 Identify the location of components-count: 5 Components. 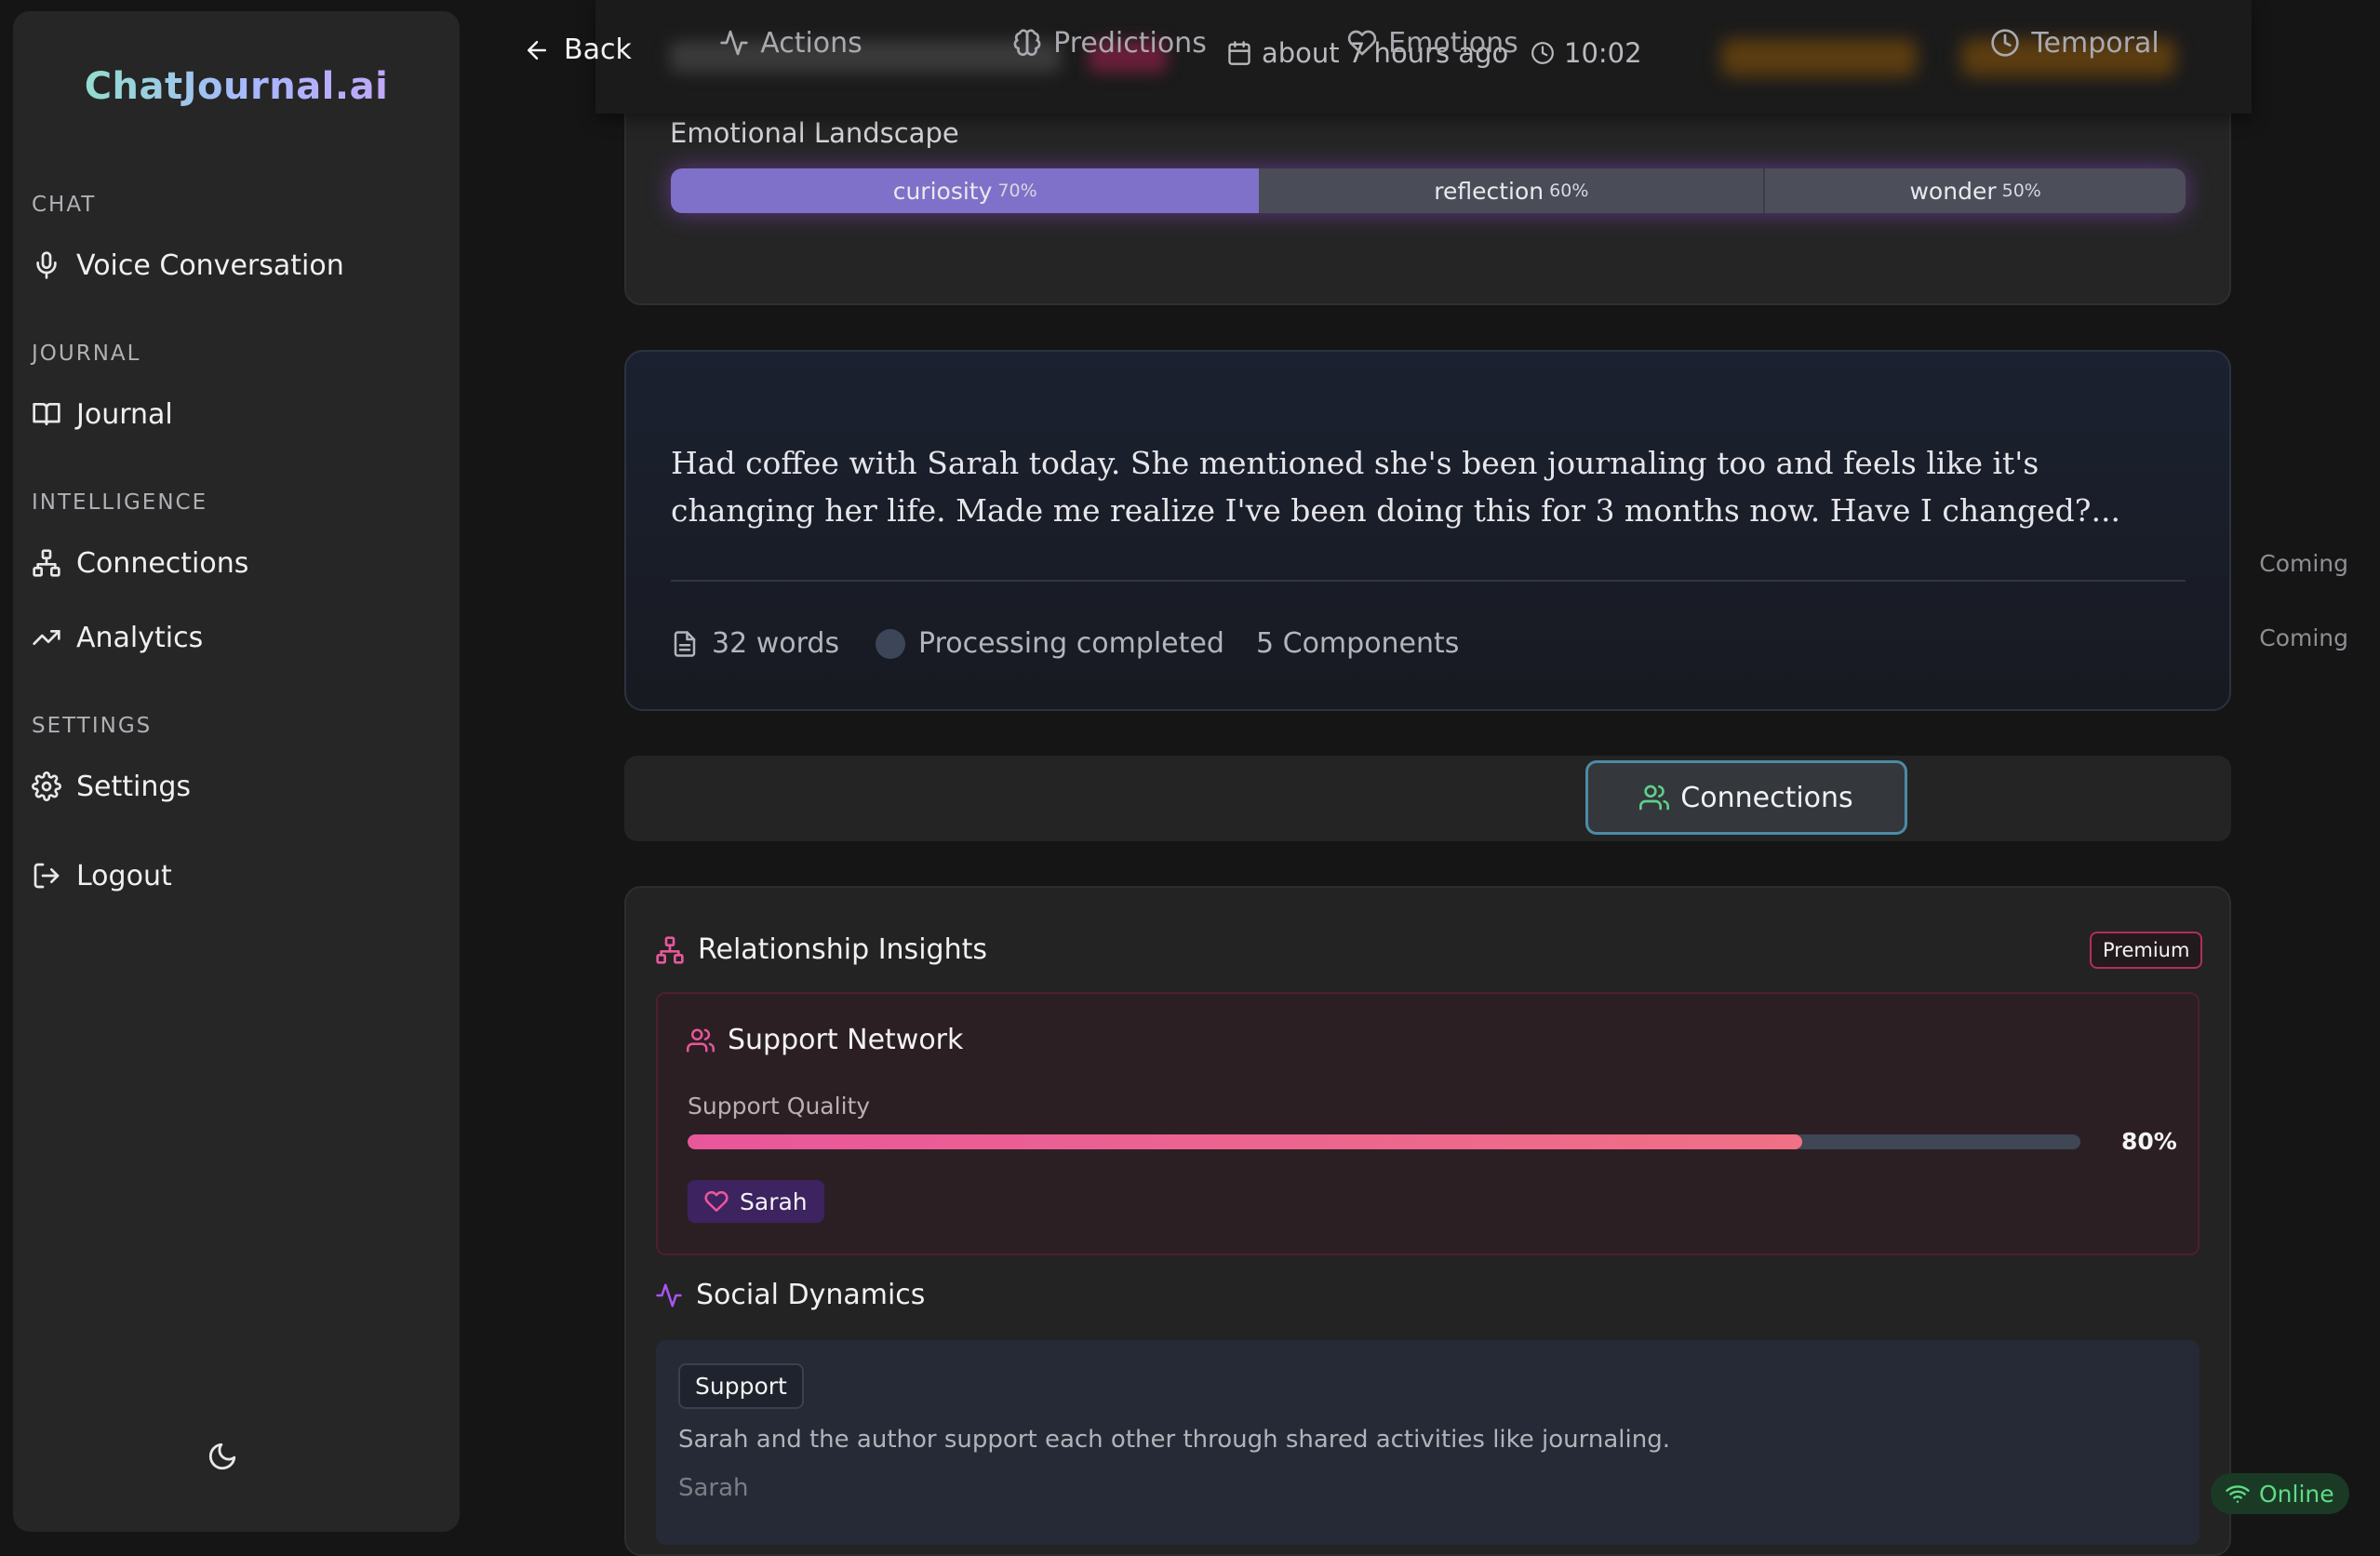
(1357, 643).